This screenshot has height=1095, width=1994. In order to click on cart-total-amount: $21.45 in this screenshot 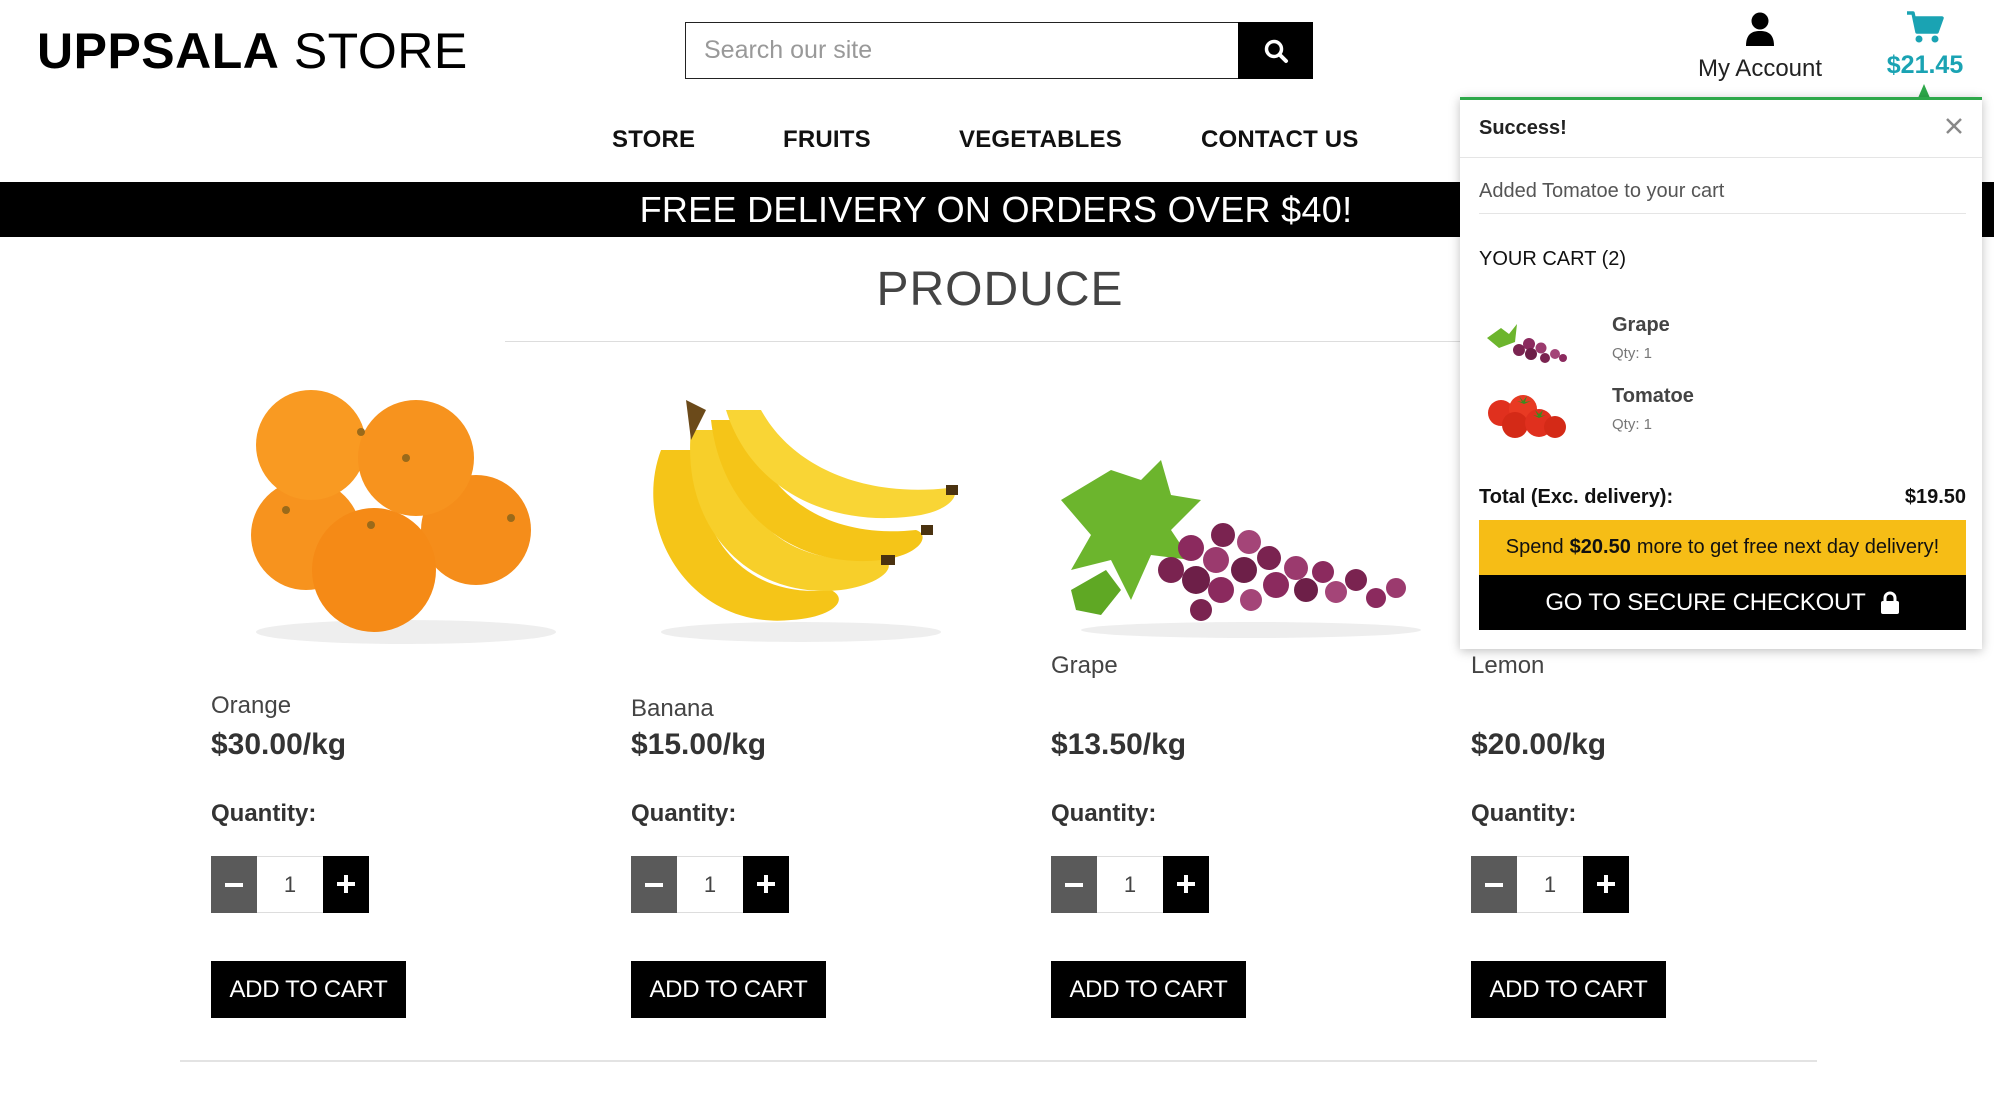, I will do `click(1925, 65)`.